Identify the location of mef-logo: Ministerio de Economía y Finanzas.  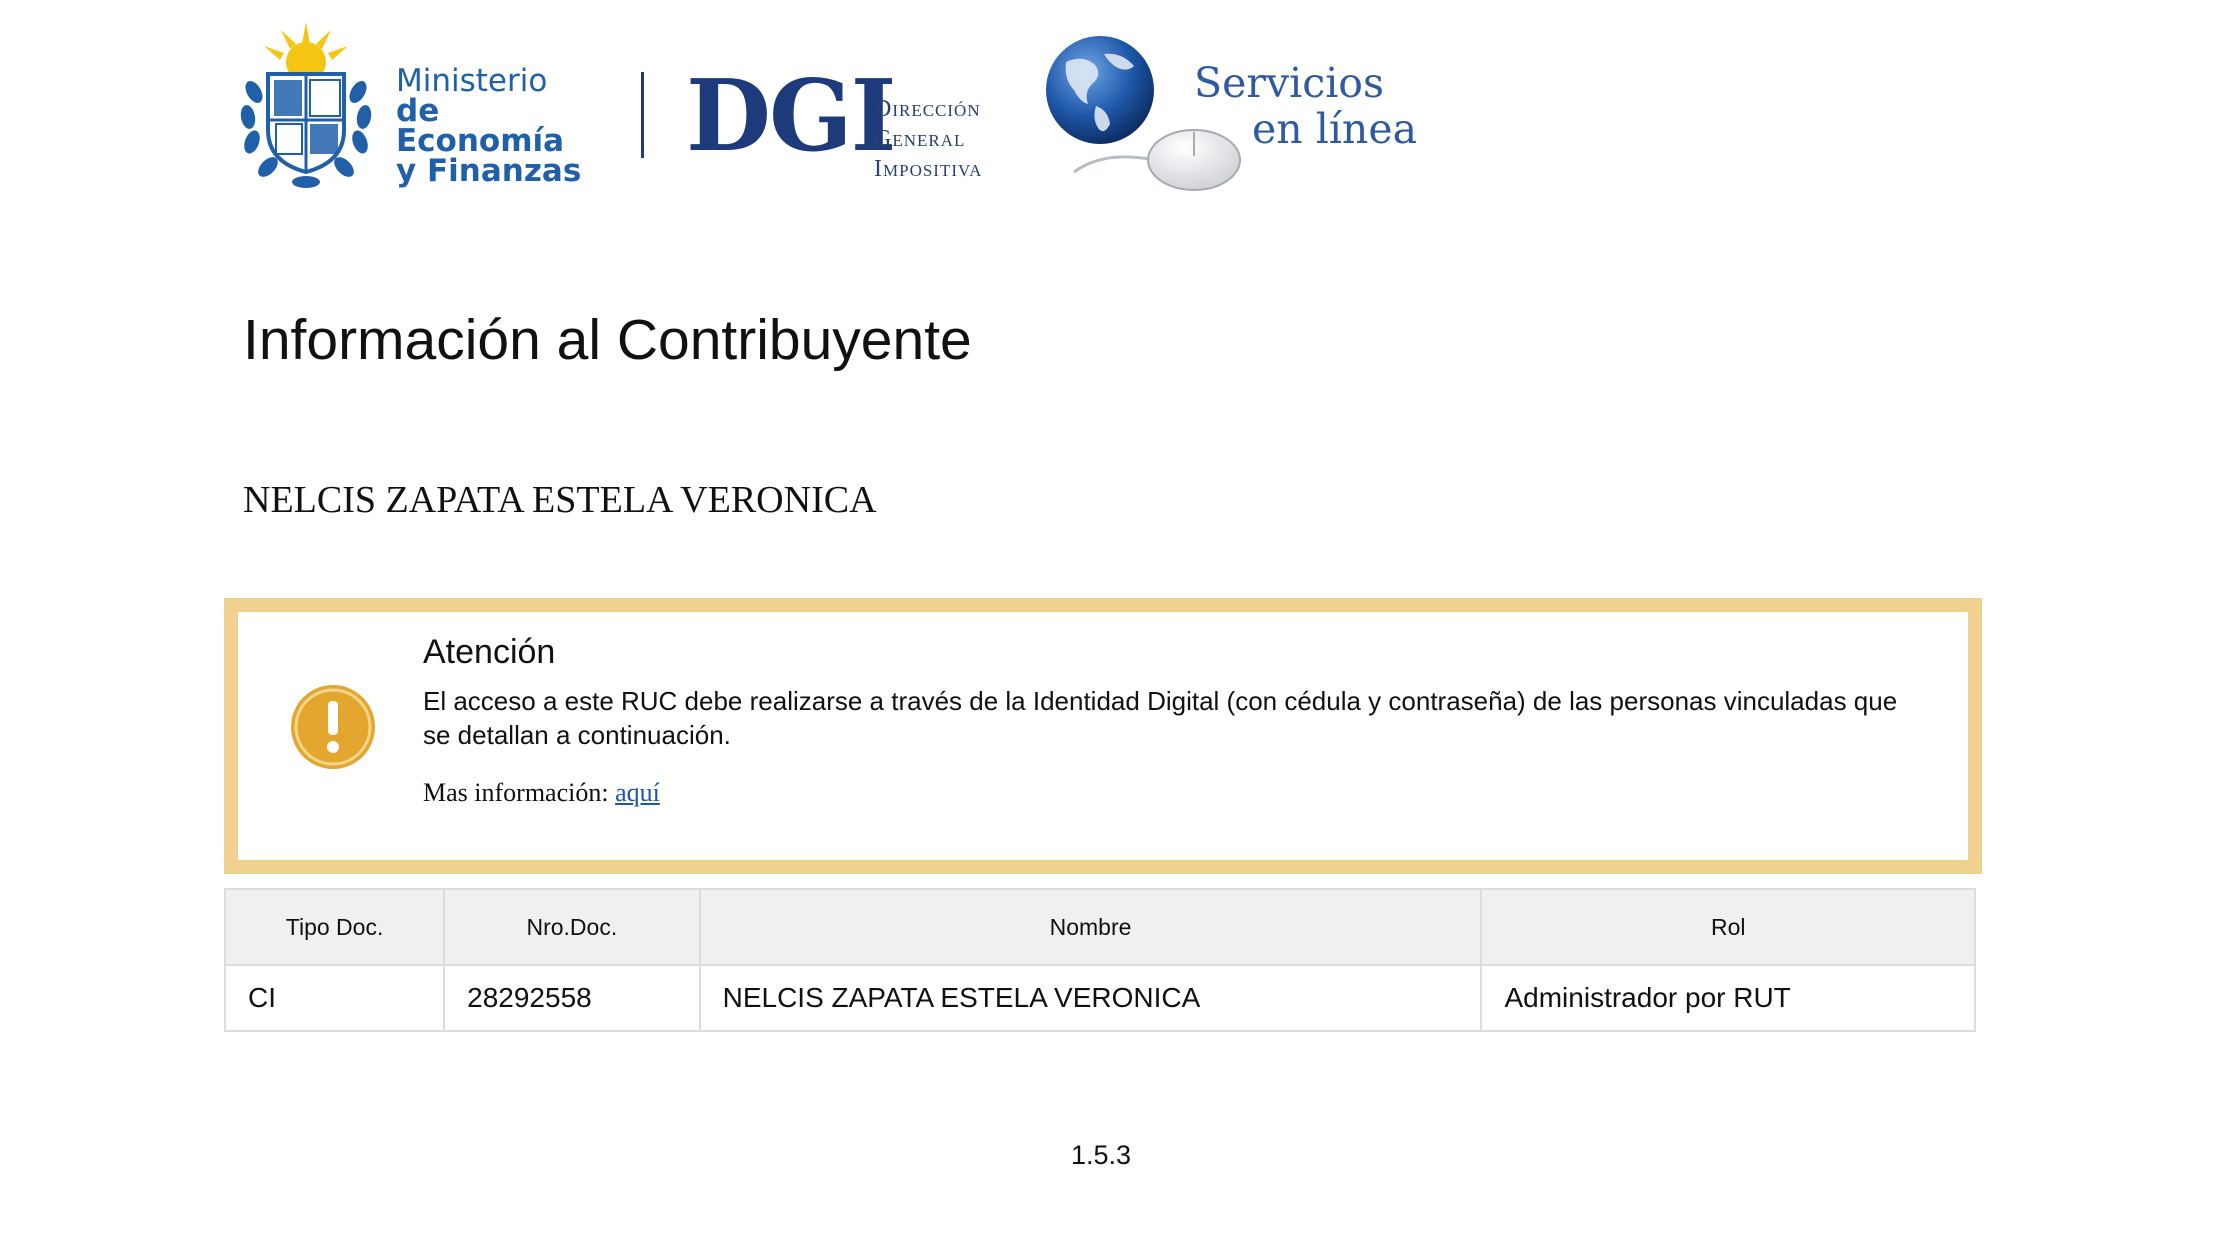
(426, 107).